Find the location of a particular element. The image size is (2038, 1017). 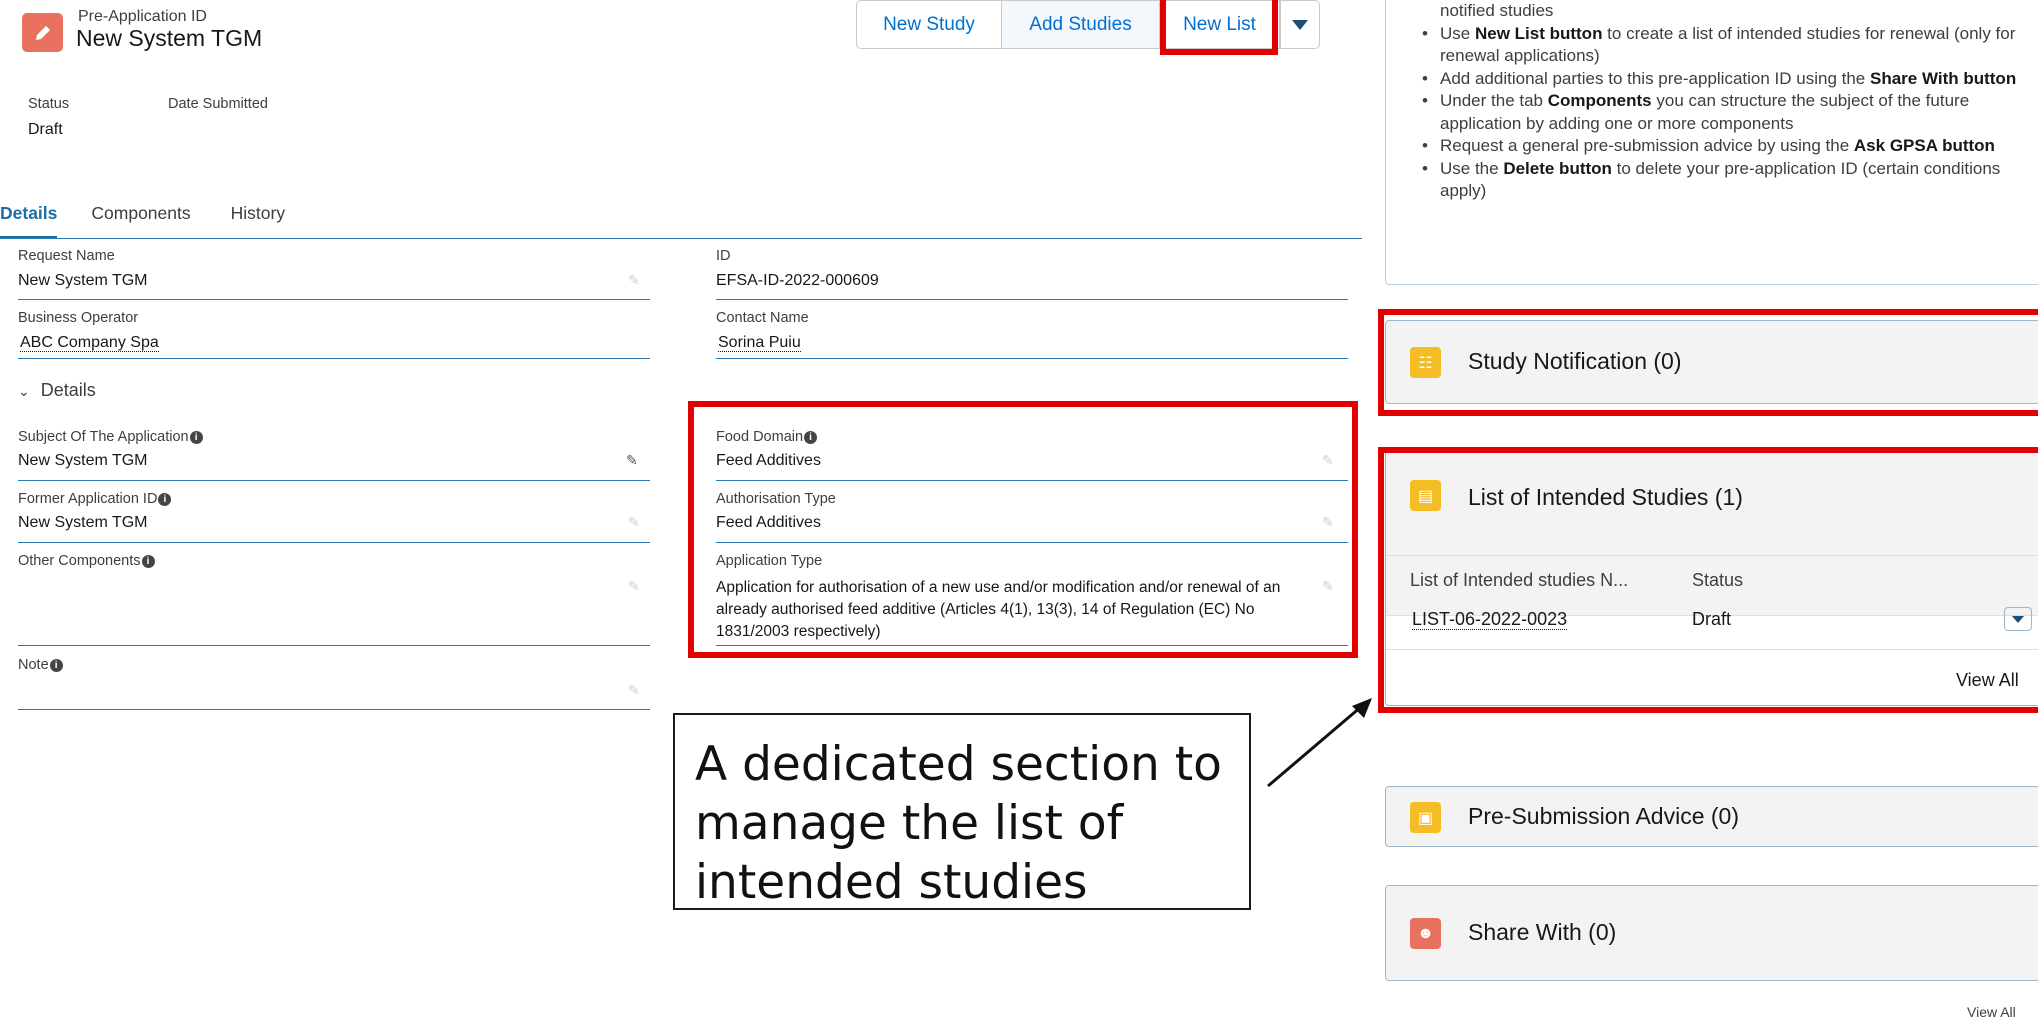

status-value: Draft is located at coordinates (45, 129).